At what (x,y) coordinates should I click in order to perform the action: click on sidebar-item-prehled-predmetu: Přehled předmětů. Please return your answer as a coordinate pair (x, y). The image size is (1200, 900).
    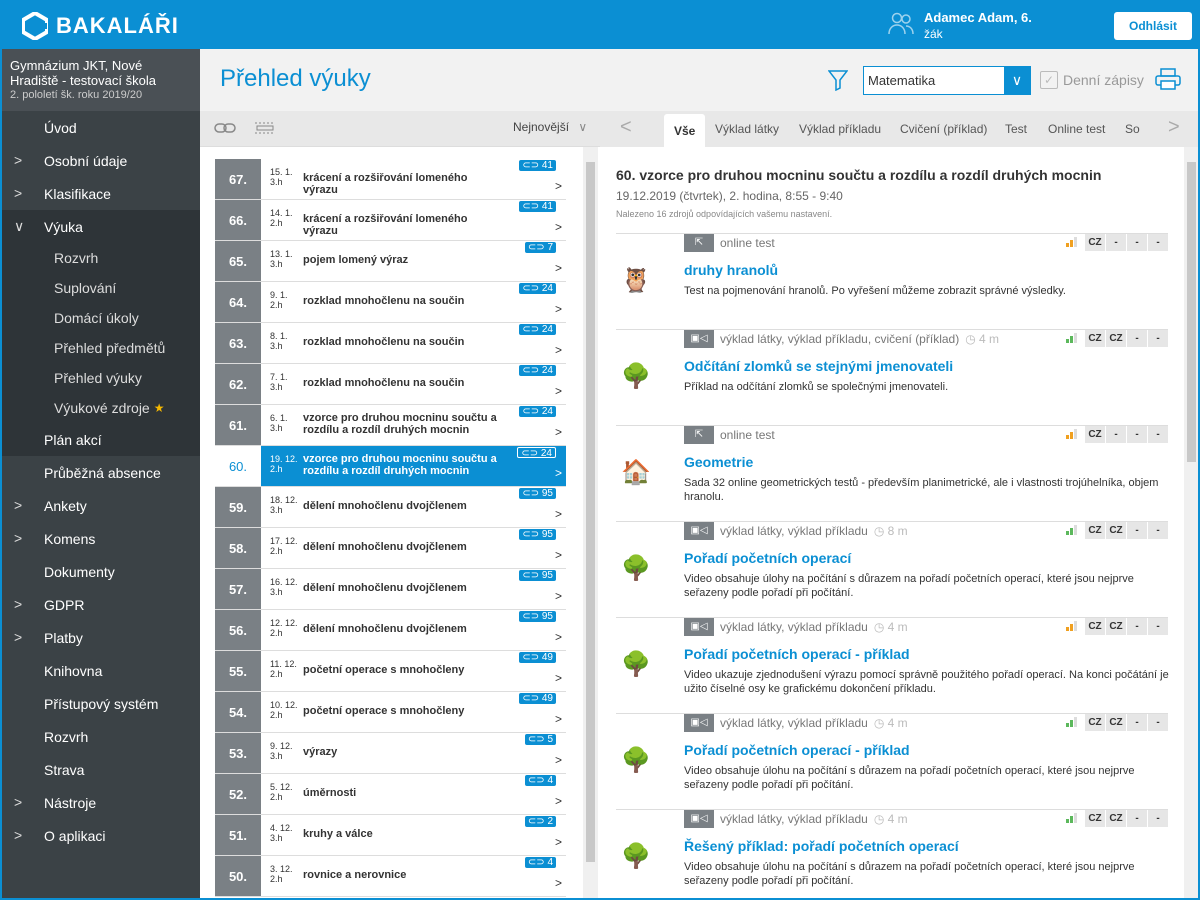
    Looking at the image, I should click on (100, 348).